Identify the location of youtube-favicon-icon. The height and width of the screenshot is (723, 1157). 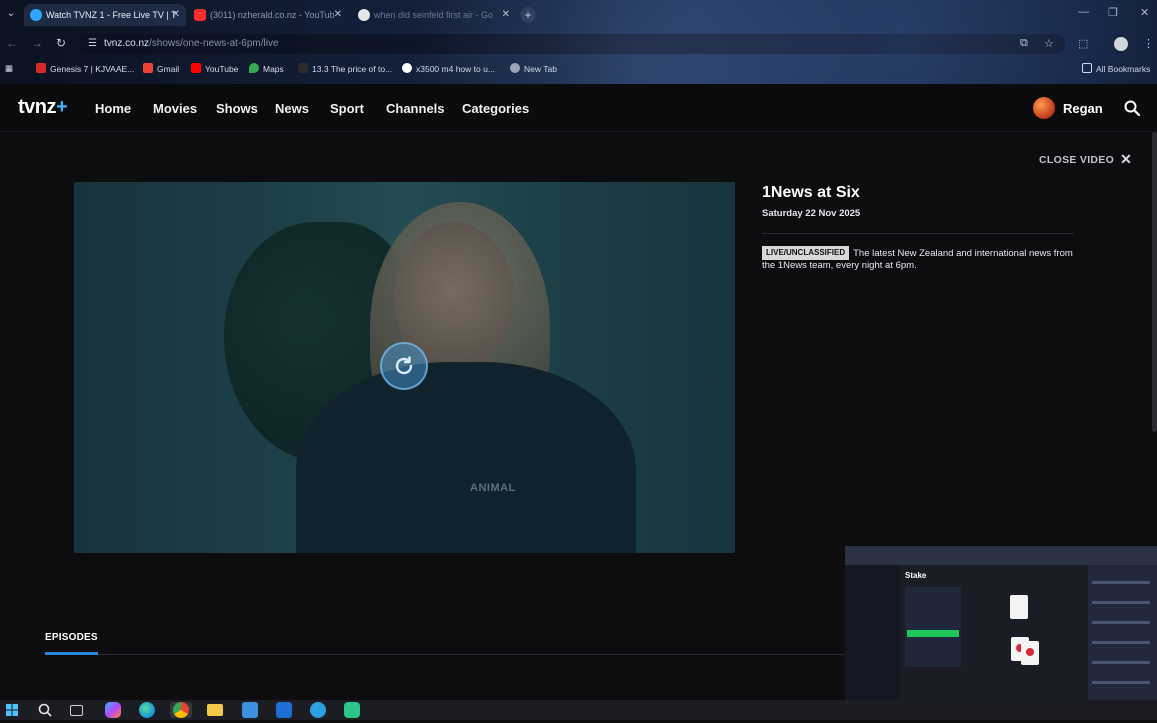
(200, 15).